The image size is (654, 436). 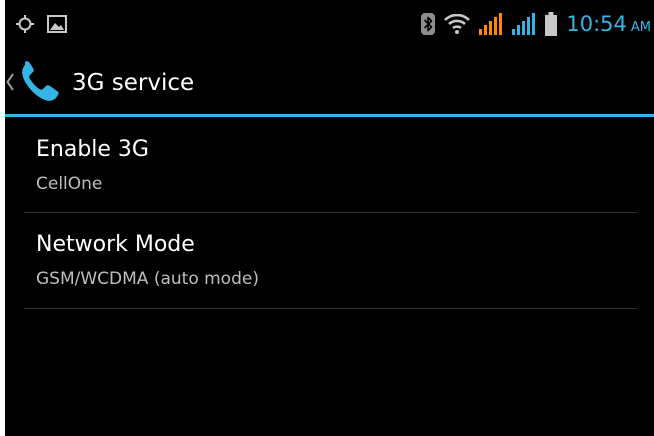 What do you see at coordinates (10, 82) in the screenshot?
I see `chevron-left-icon` at bounding box center [10, 82].